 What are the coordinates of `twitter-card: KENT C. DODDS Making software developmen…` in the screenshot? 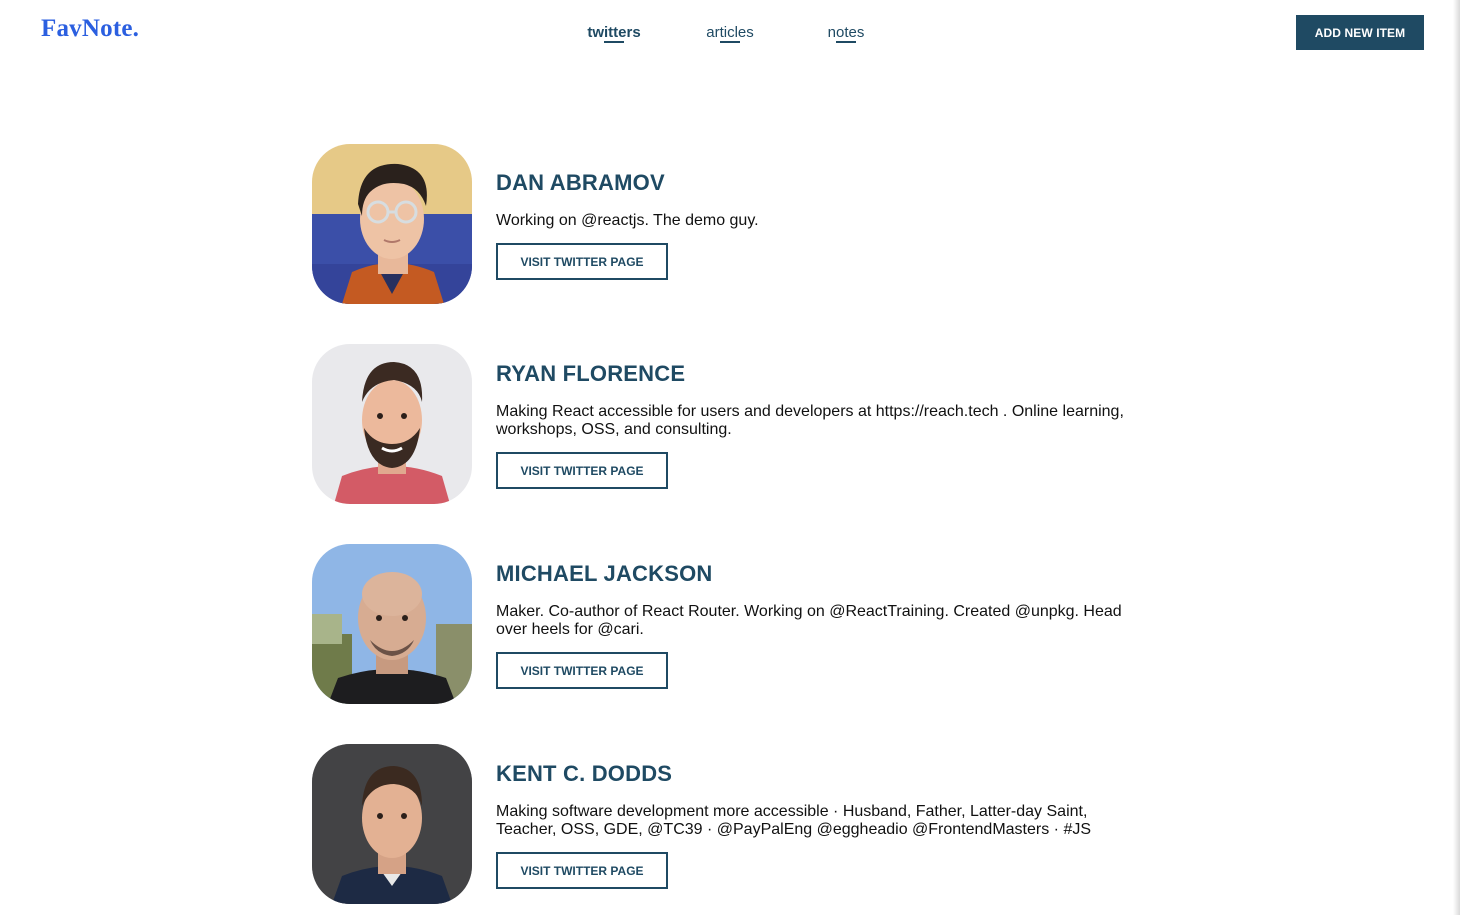 It's located at (732, 824).